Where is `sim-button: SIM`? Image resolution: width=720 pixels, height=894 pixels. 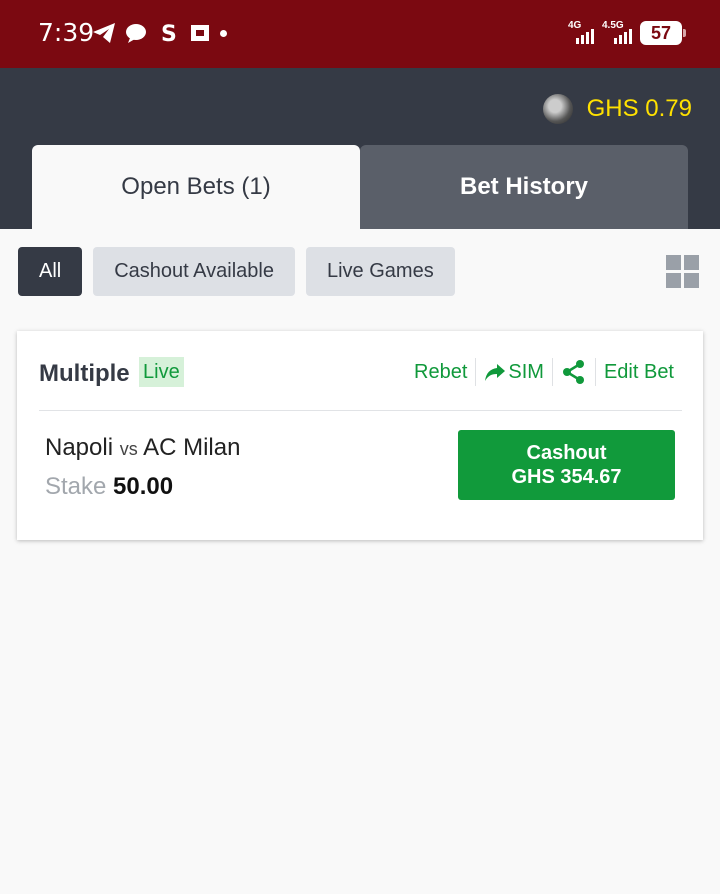
sim-button: SIM is located at coordinates (514, 372).